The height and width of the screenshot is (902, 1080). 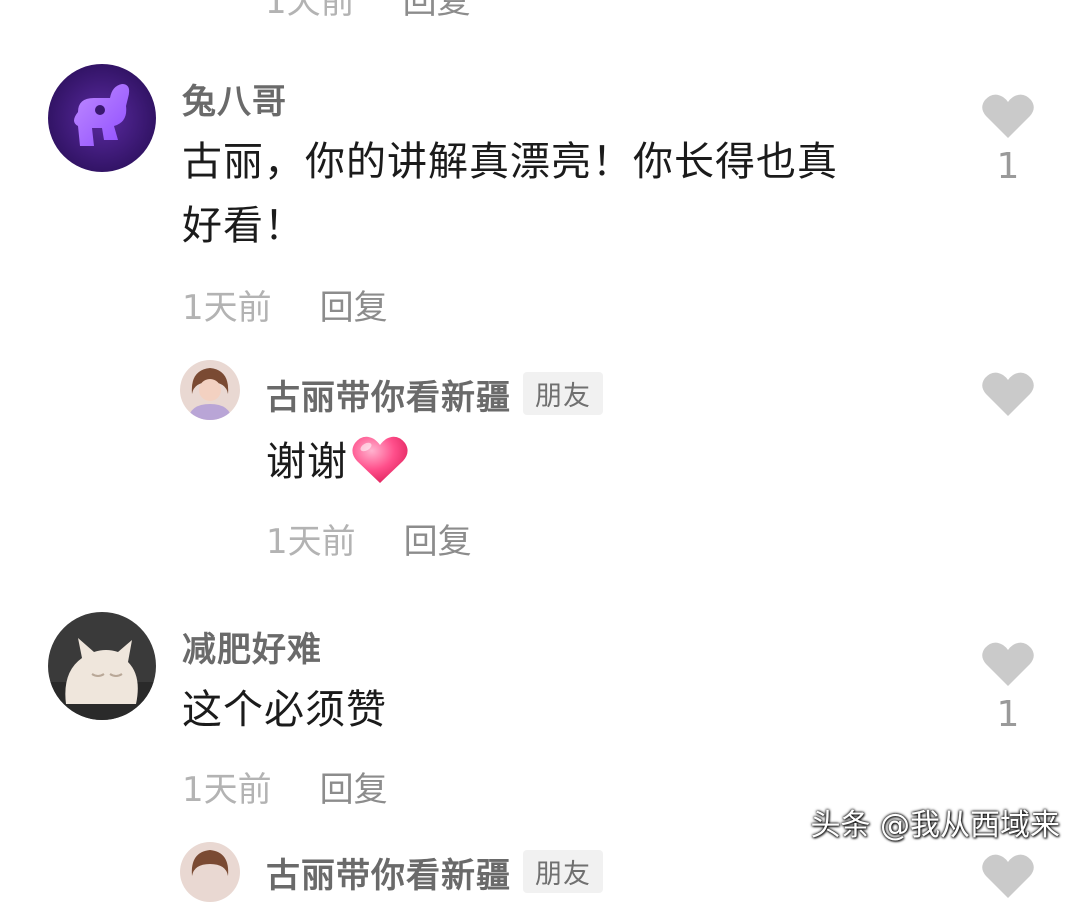 I want to click on comment-username: 减肥好难, so click(x=252, y=646).